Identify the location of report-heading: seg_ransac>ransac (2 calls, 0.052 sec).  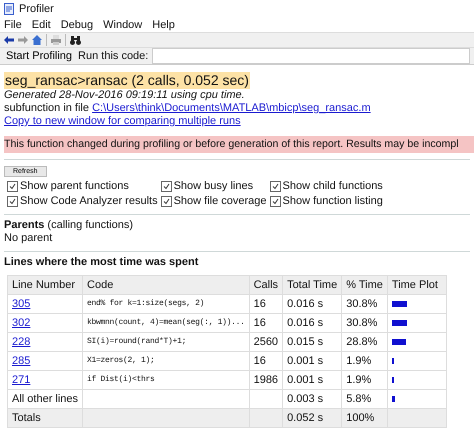
(127, 80).